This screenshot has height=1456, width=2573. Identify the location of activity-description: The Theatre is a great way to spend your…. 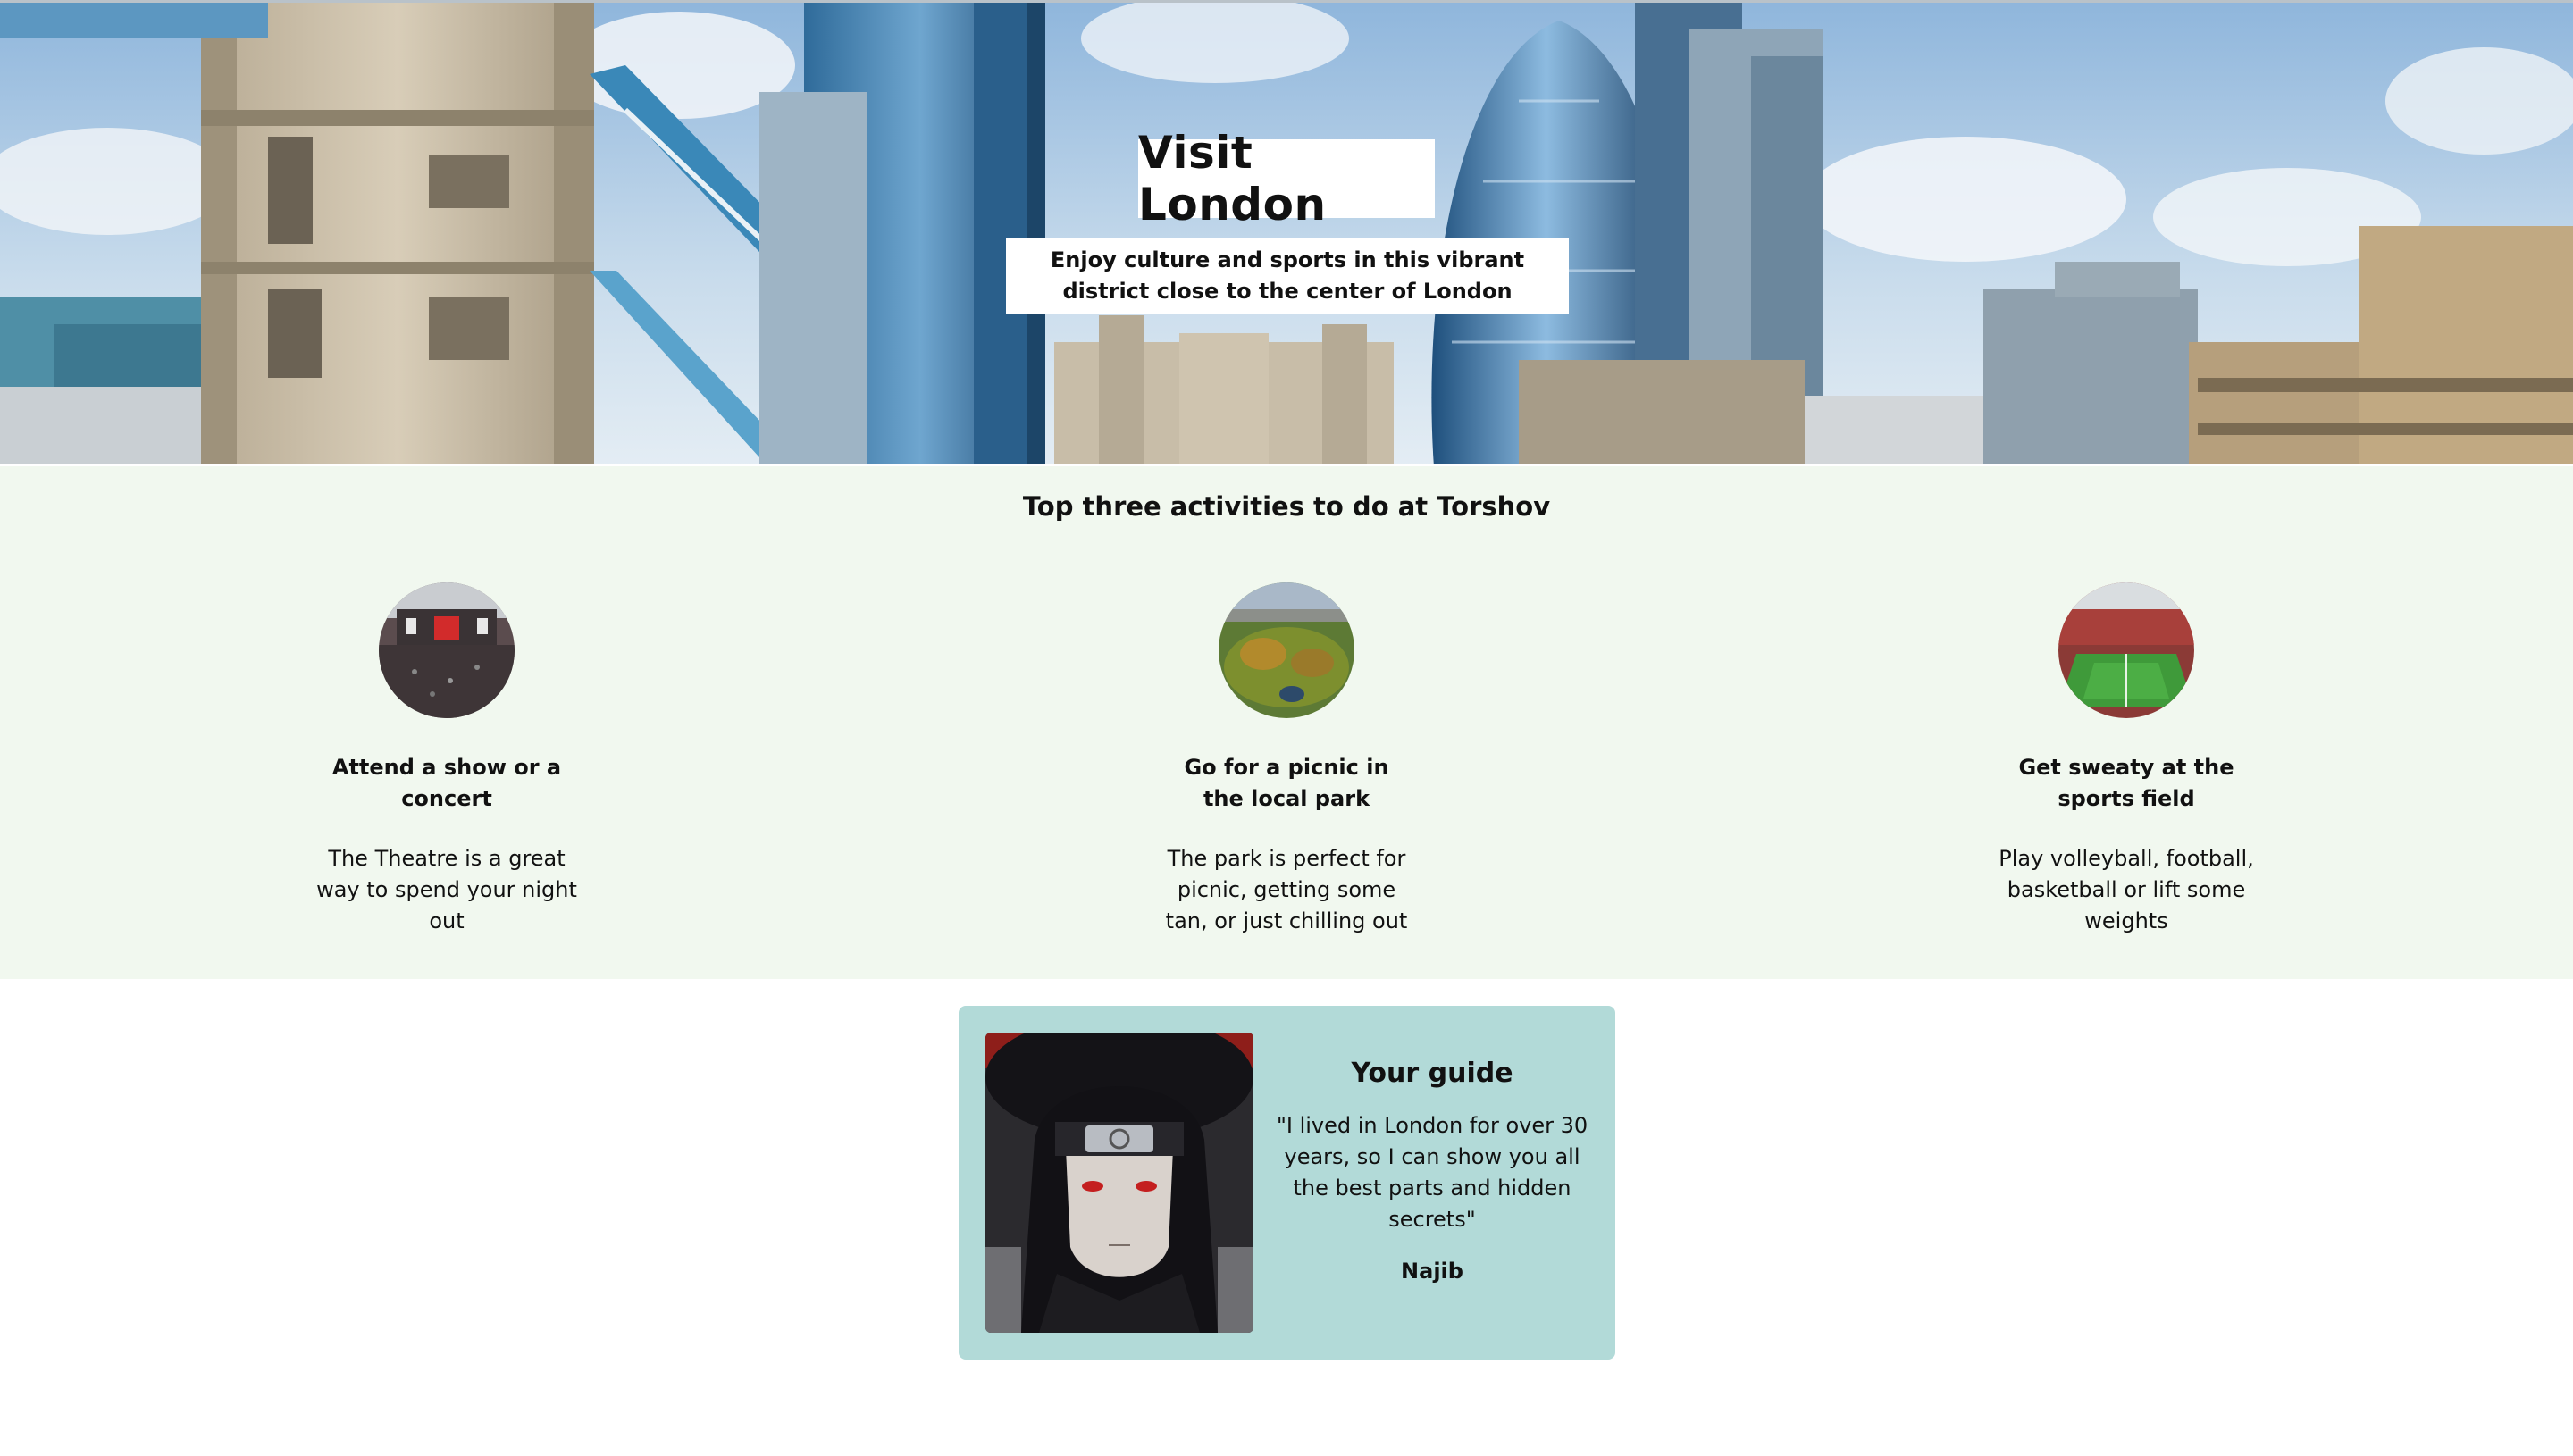
(446, 889).